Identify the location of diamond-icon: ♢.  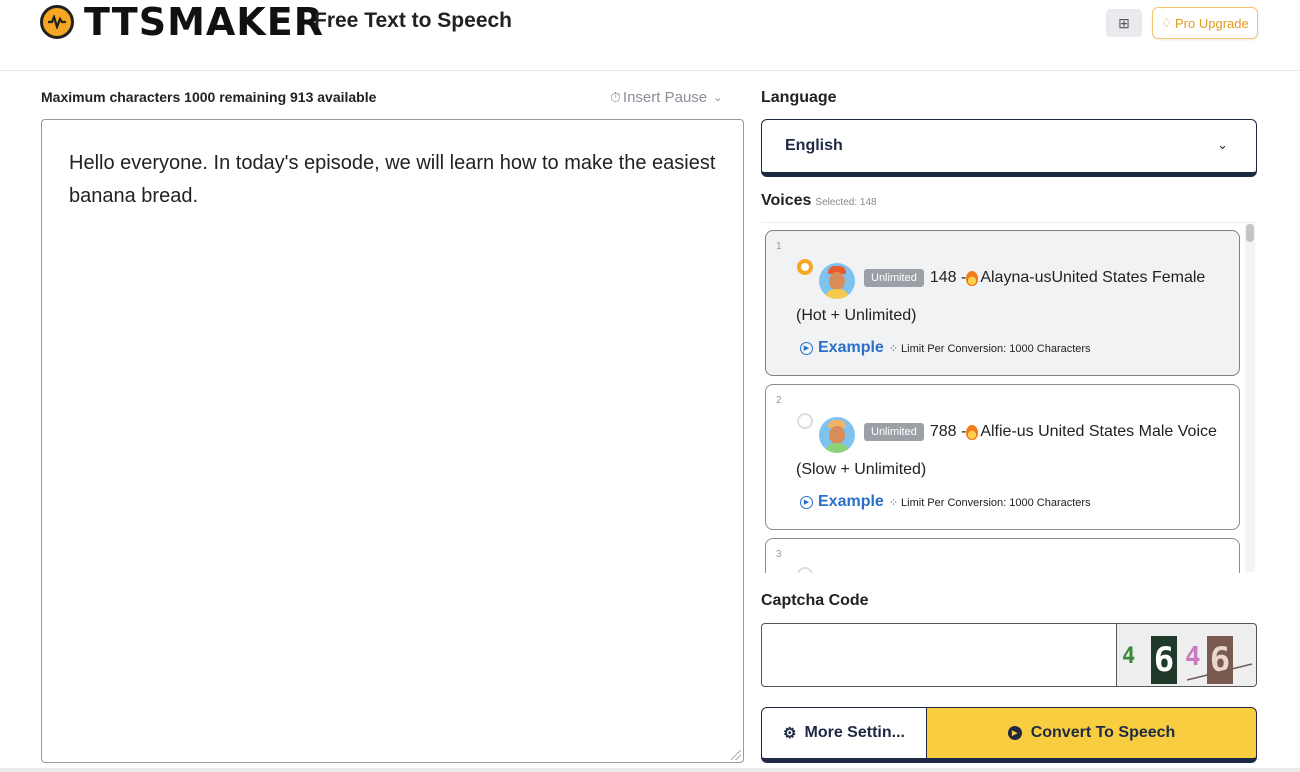
(1167, 23).